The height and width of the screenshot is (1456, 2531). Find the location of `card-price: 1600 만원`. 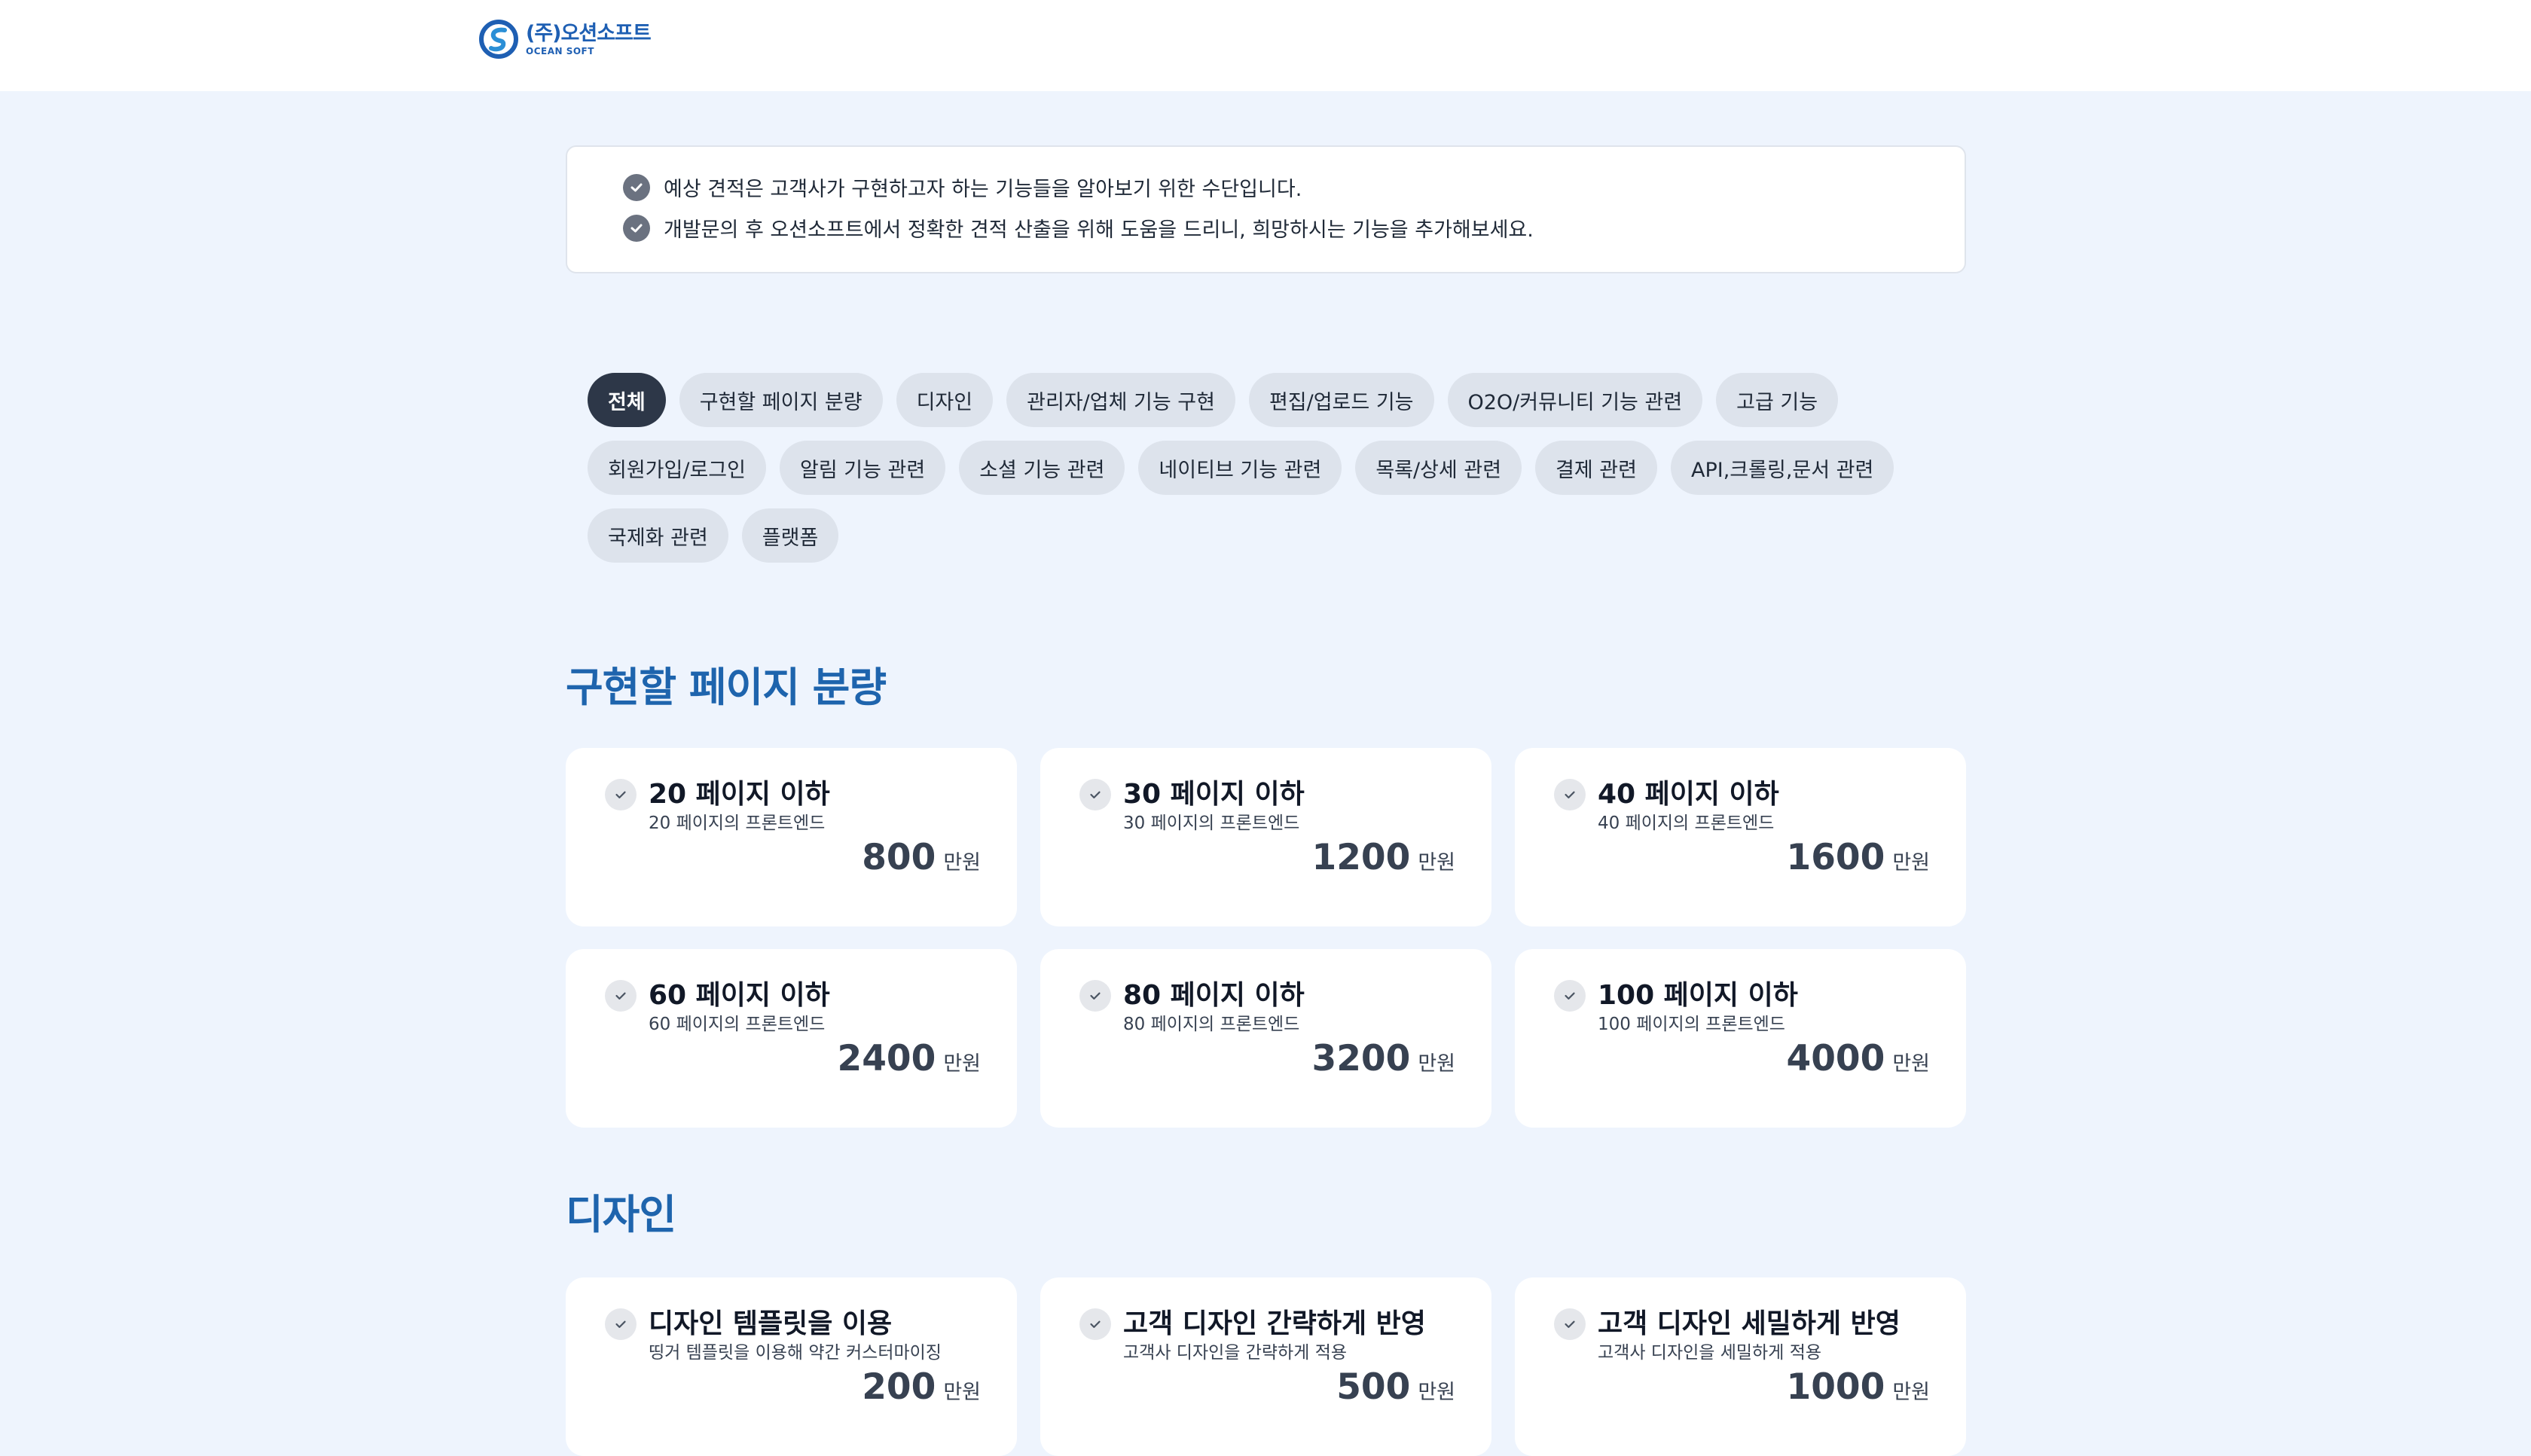

card-price: 1600 만원 is located at coordinates (1859, 857).